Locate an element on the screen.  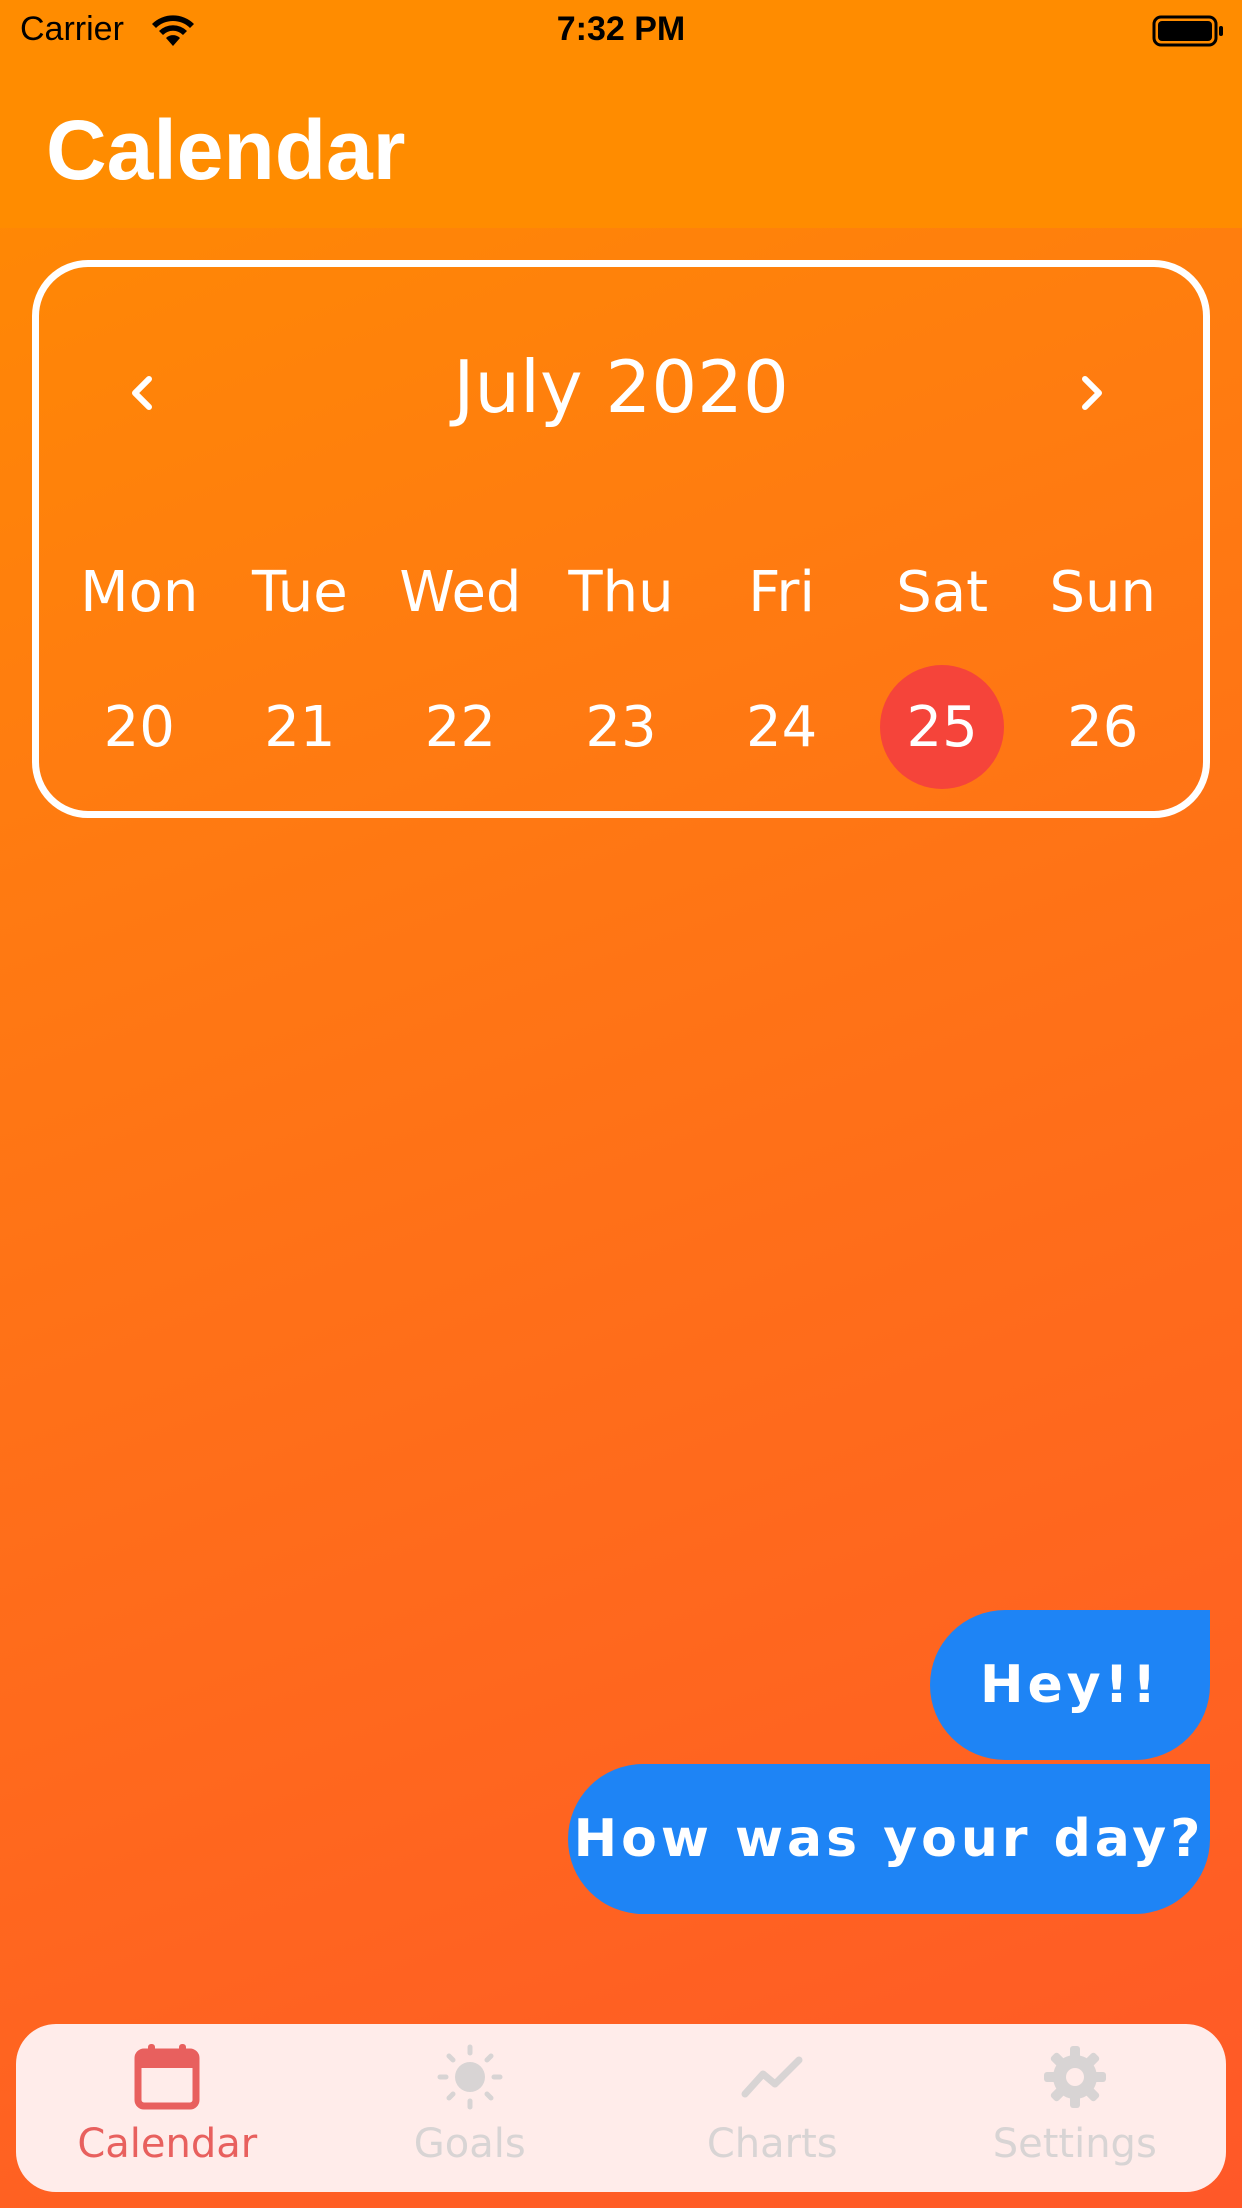
tab-goals: Goals is located at coordinates (470, 2108).